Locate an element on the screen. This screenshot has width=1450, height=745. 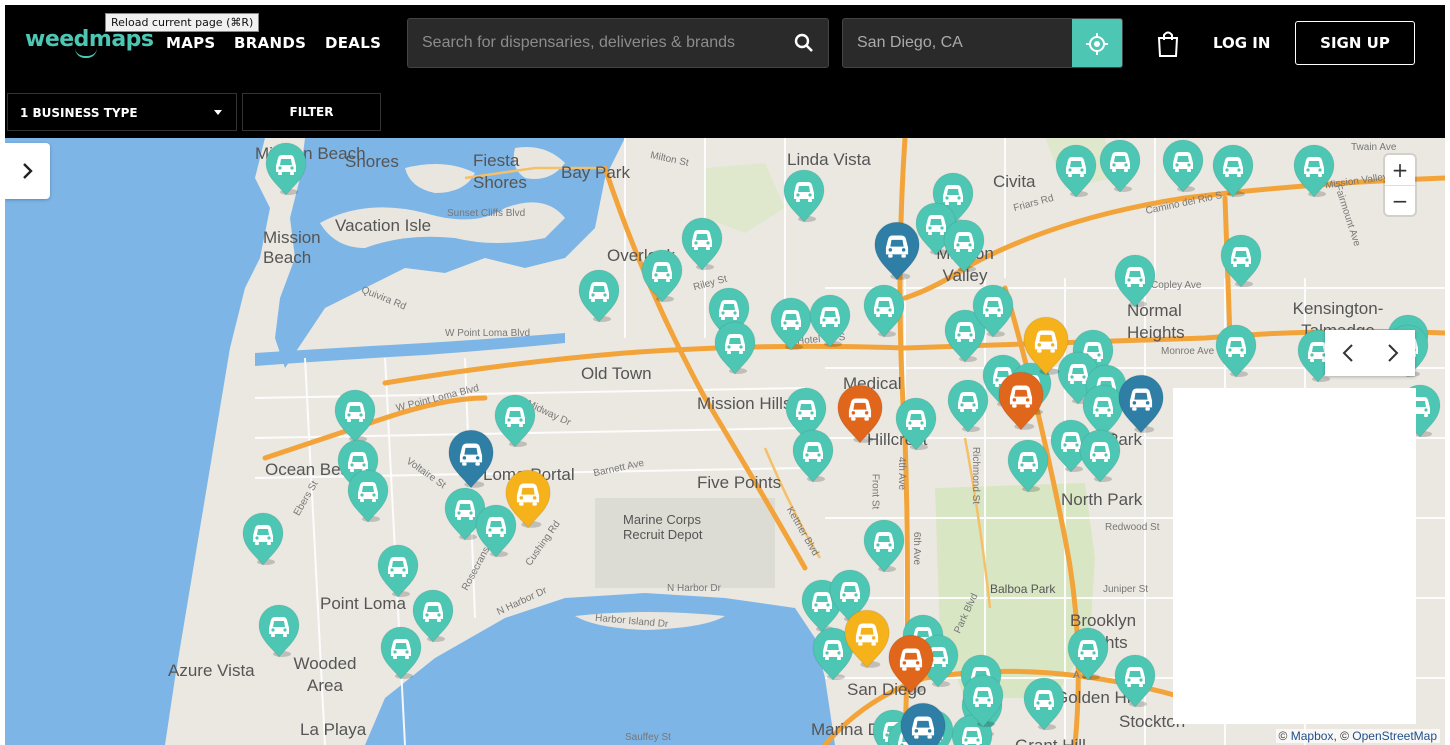
carousel-prev-button is located at coordinates (1347, 353).